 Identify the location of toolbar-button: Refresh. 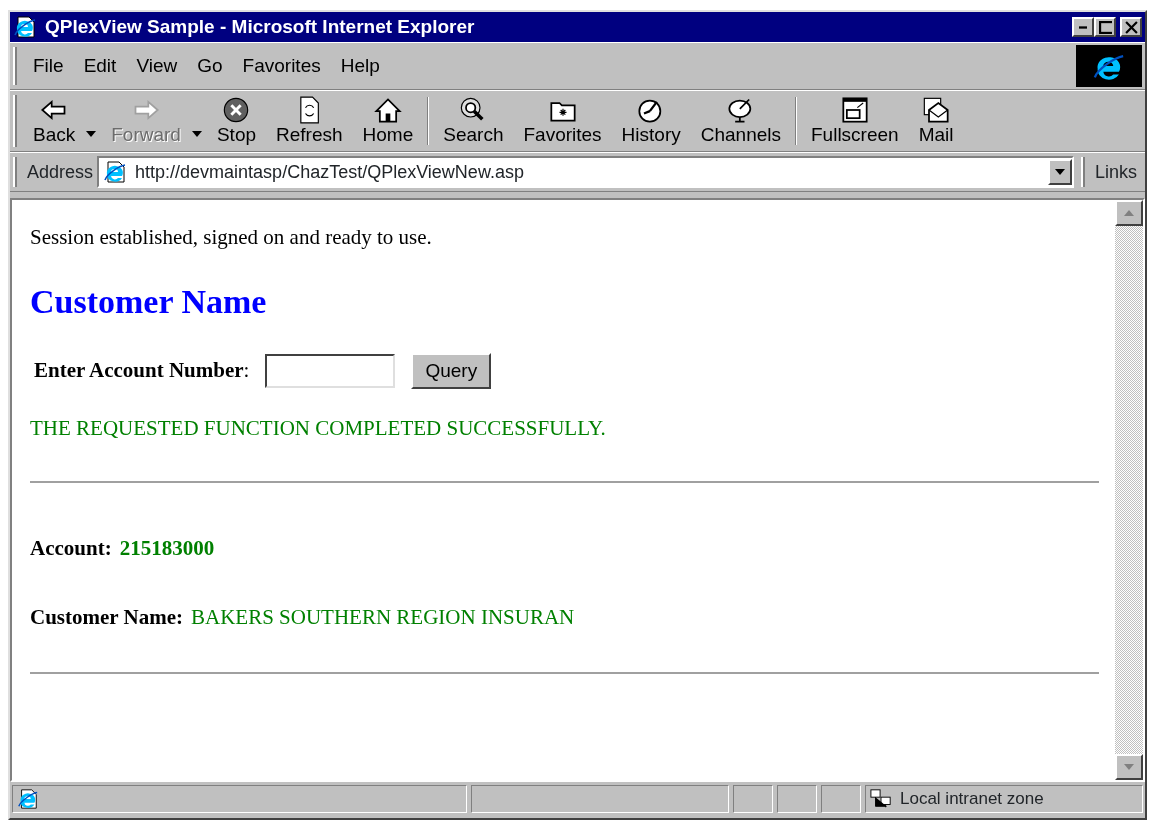
(309, 121).